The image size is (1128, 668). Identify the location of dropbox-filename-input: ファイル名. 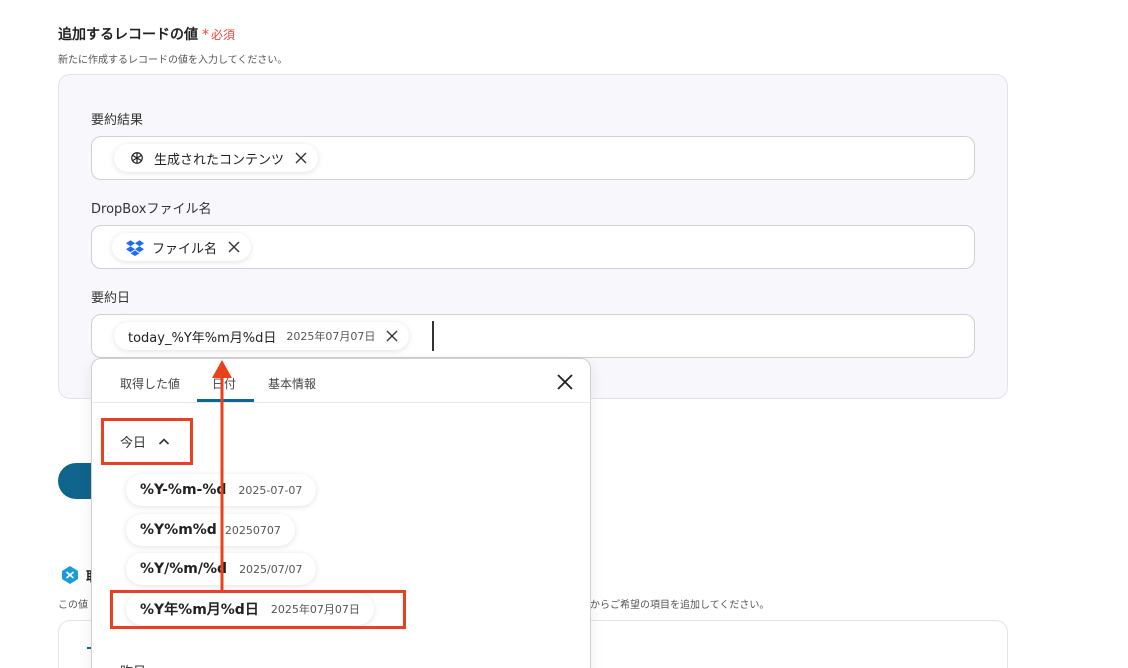
(533, 247).